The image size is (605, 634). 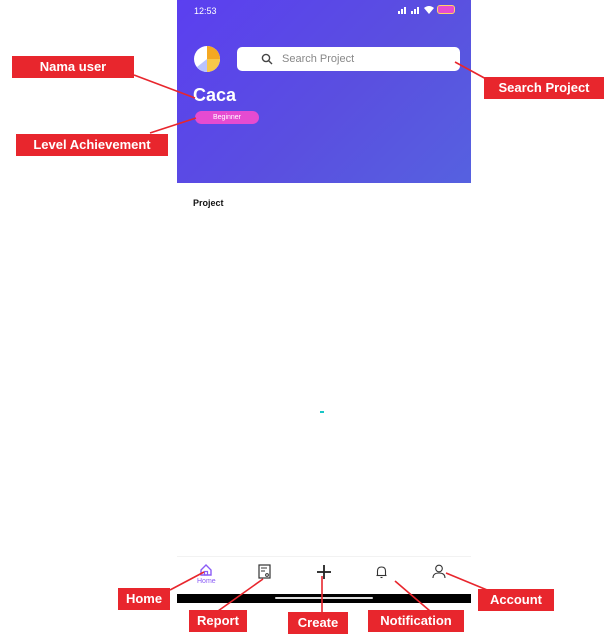 What do you see at coordinates (206, 570) in the screenshot?
I see `home-icon` at bounding box center [206, 570].